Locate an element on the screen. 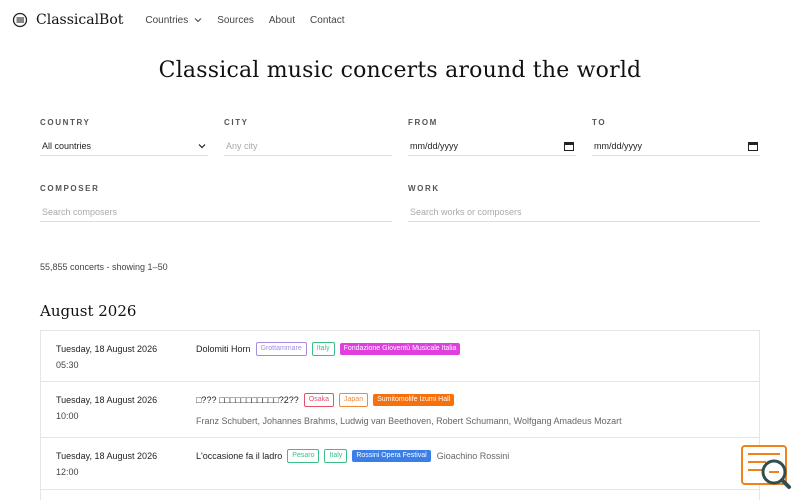 Image resolution: width=800 pixels, height=500 pixels. work-label: WORK is located at coordinates (424, 188).